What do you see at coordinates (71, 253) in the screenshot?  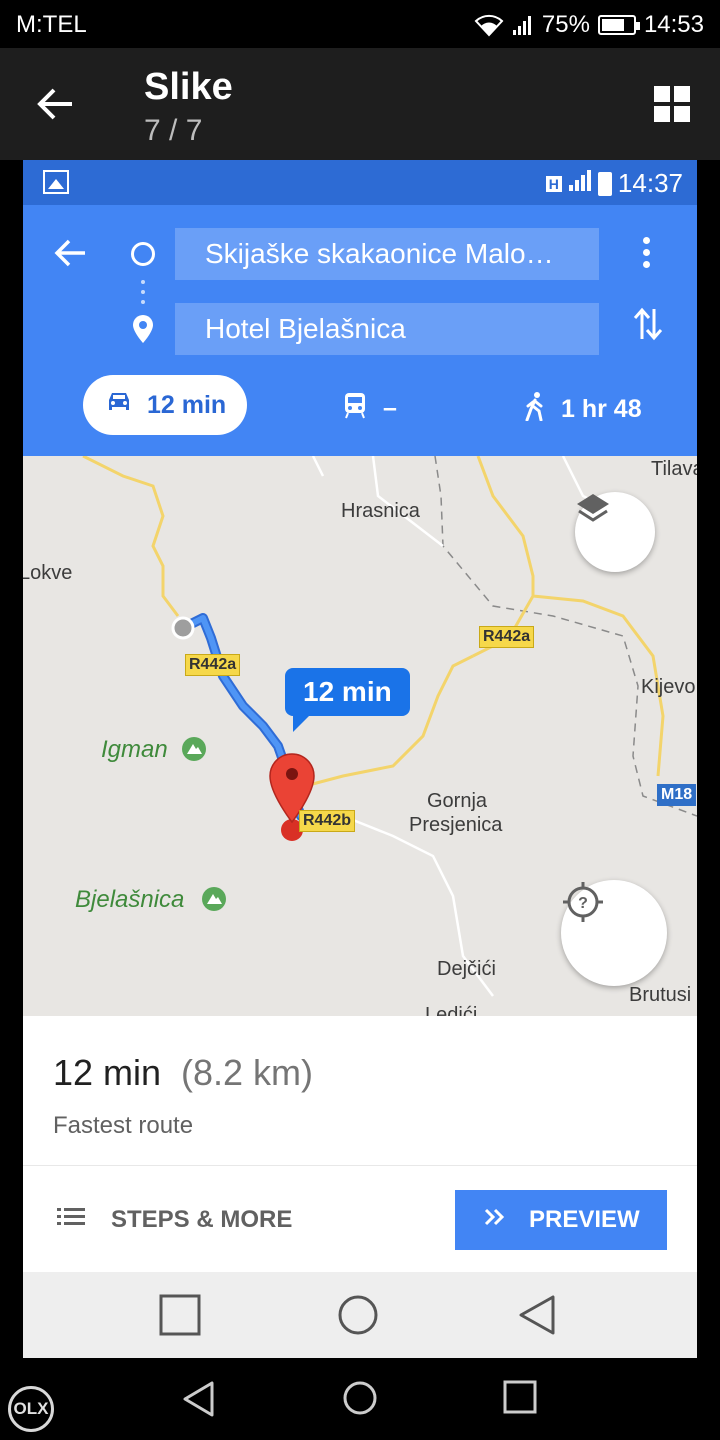 I see `directions-back-icon` at bounding box center [71, 253].